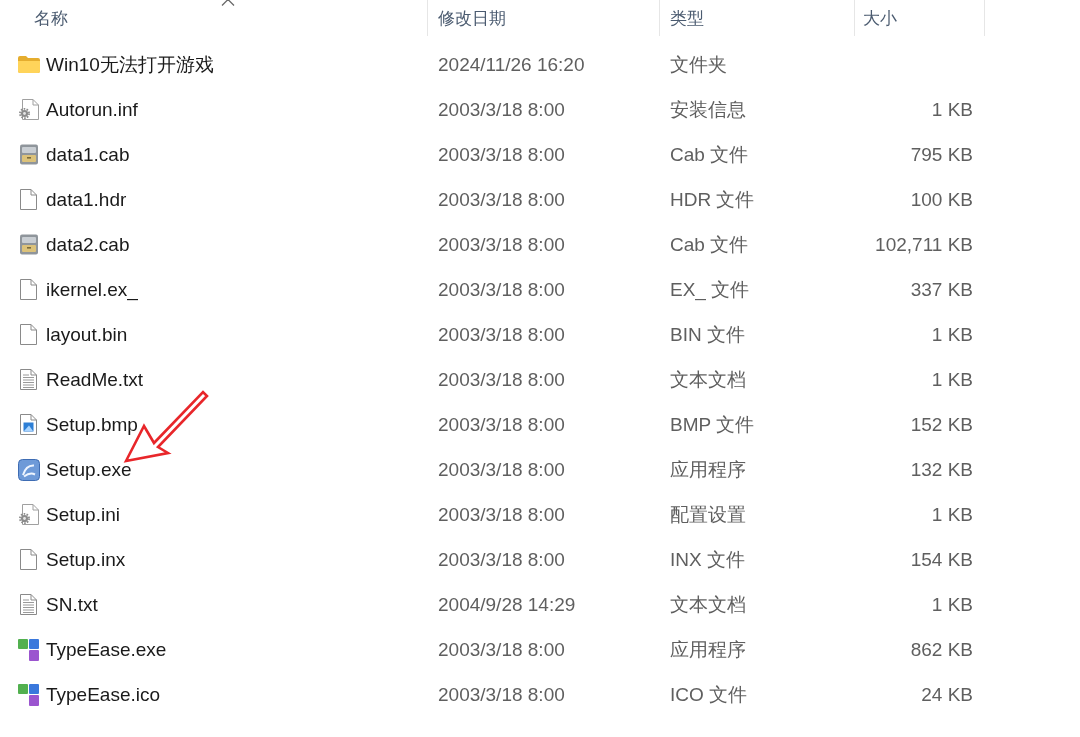 This screenshot has width=1080, height=737. Describe the element at coordinates (89, 469) in the screenshot. I see `file-name: Setup.exe` at that location.